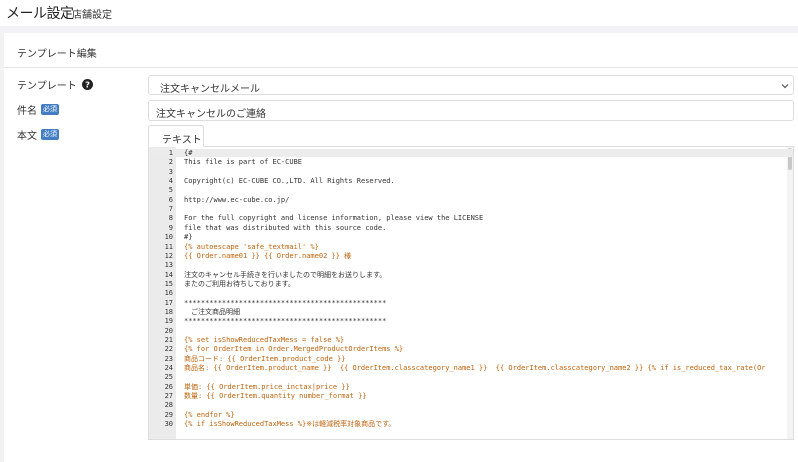  Describe the element at coordinates (471, 387) in the screenshot. I see `editor-line: 26 単価: {{ OrderItem.price_inctax|price }}` at that location.